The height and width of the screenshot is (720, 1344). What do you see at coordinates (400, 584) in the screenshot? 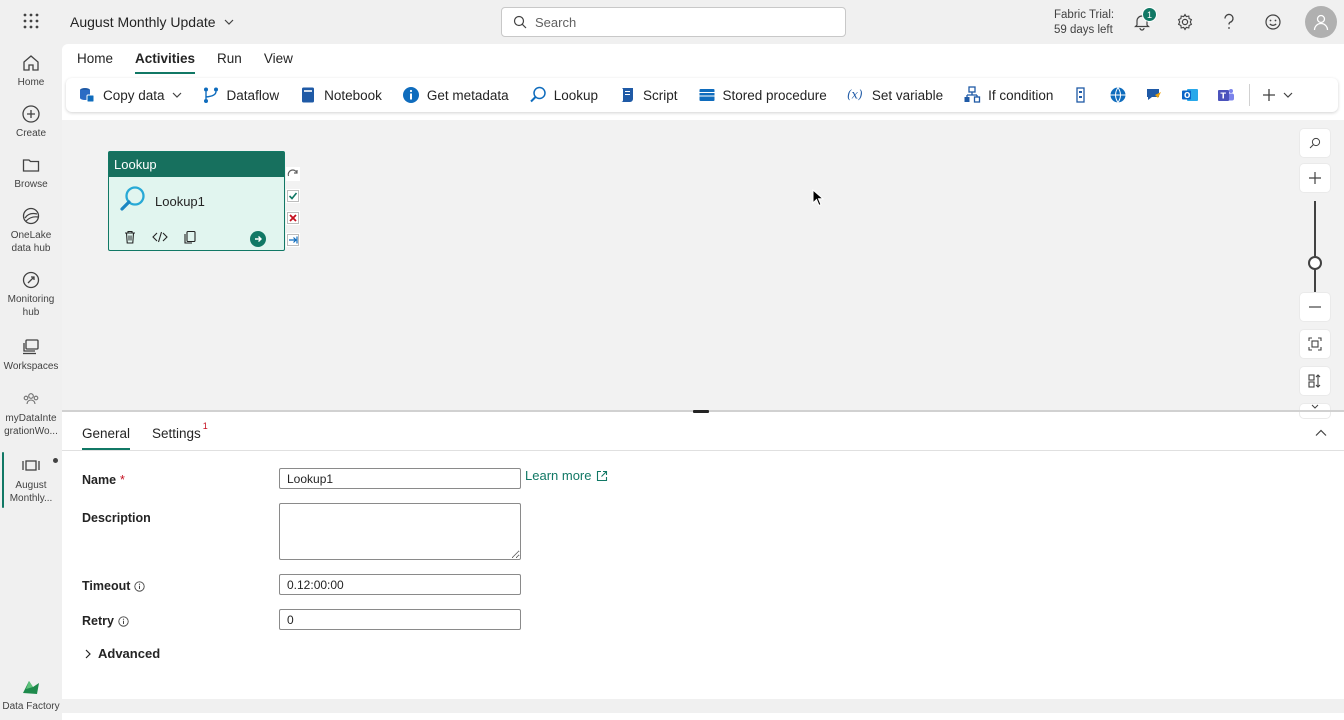
I see `timeout-input` at bounding box center [400, 584].